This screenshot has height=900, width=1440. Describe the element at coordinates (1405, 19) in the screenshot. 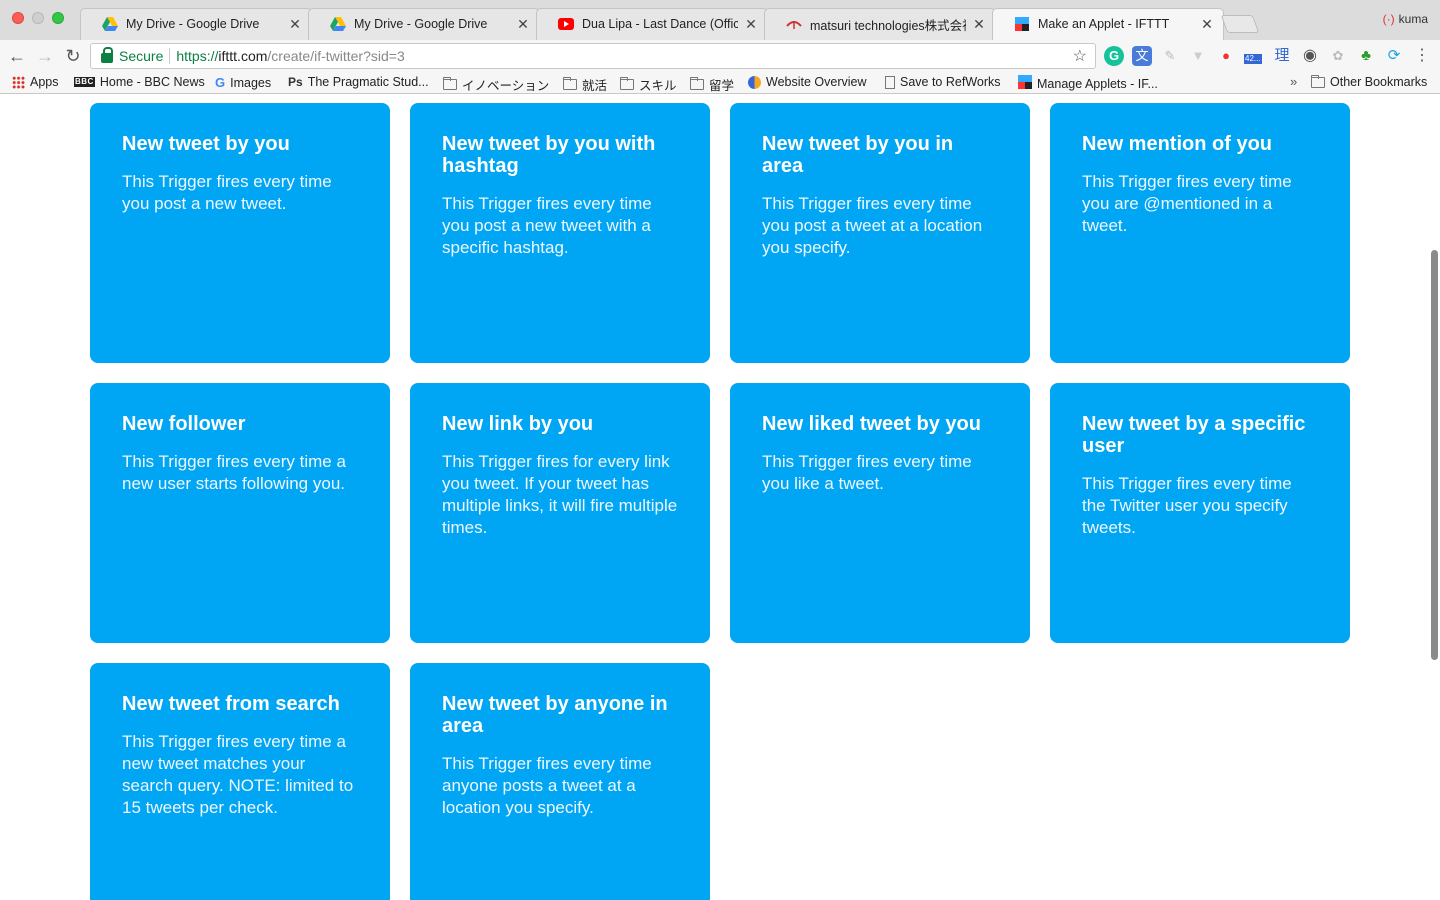

I see `profile-button: (·) kuma` at that location.